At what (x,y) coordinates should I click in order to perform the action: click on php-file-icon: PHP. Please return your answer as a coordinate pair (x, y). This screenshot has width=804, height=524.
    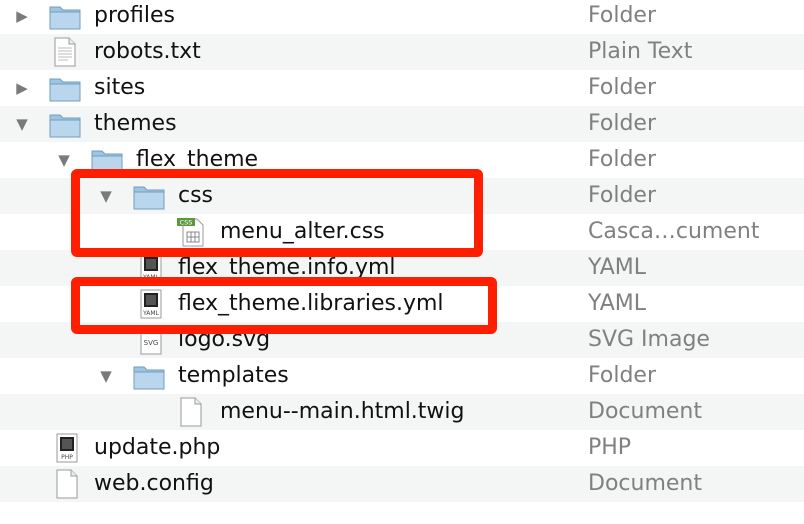
    Looking at the image, I should click on (69, 448).